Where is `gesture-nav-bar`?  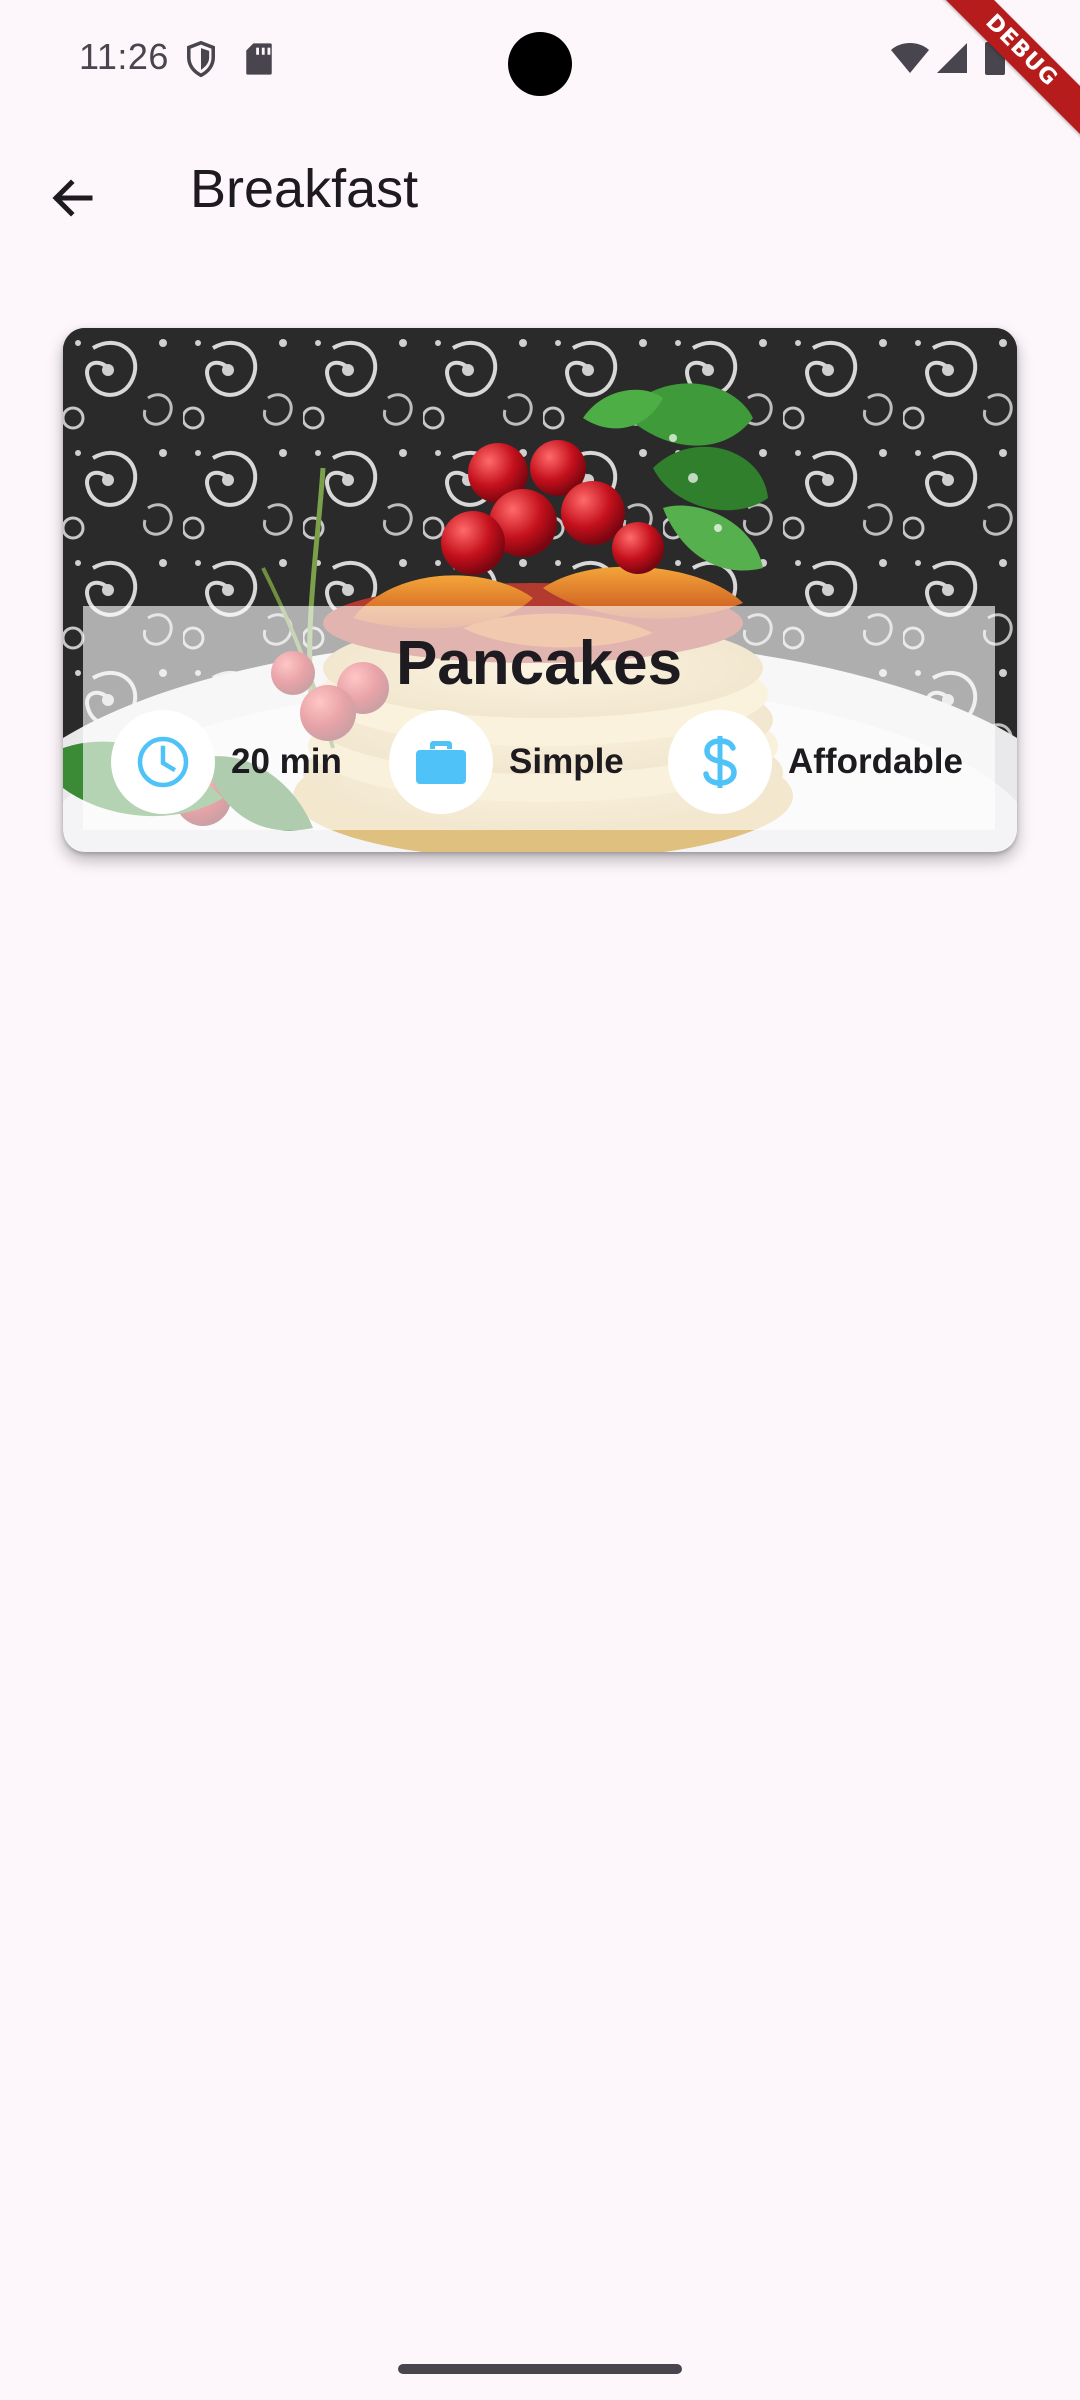 gesture-nav-bar is located at coordinates (540, 2369).